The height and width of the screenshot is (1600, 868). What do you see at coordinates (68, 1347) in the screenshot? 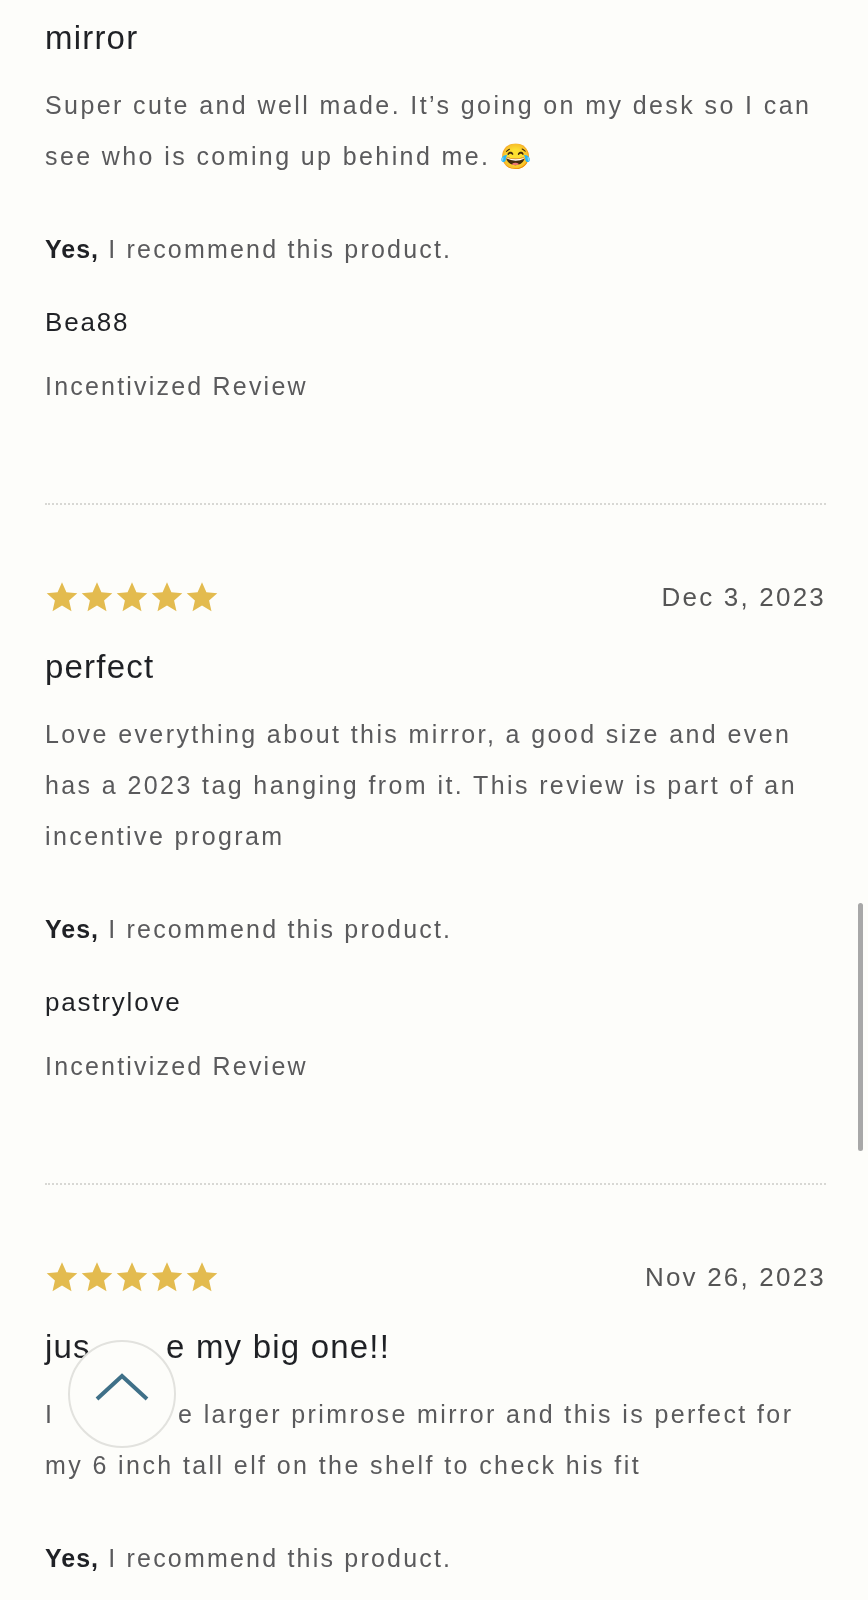
I see `review-title: jus` at bounding box center [68, 1347].